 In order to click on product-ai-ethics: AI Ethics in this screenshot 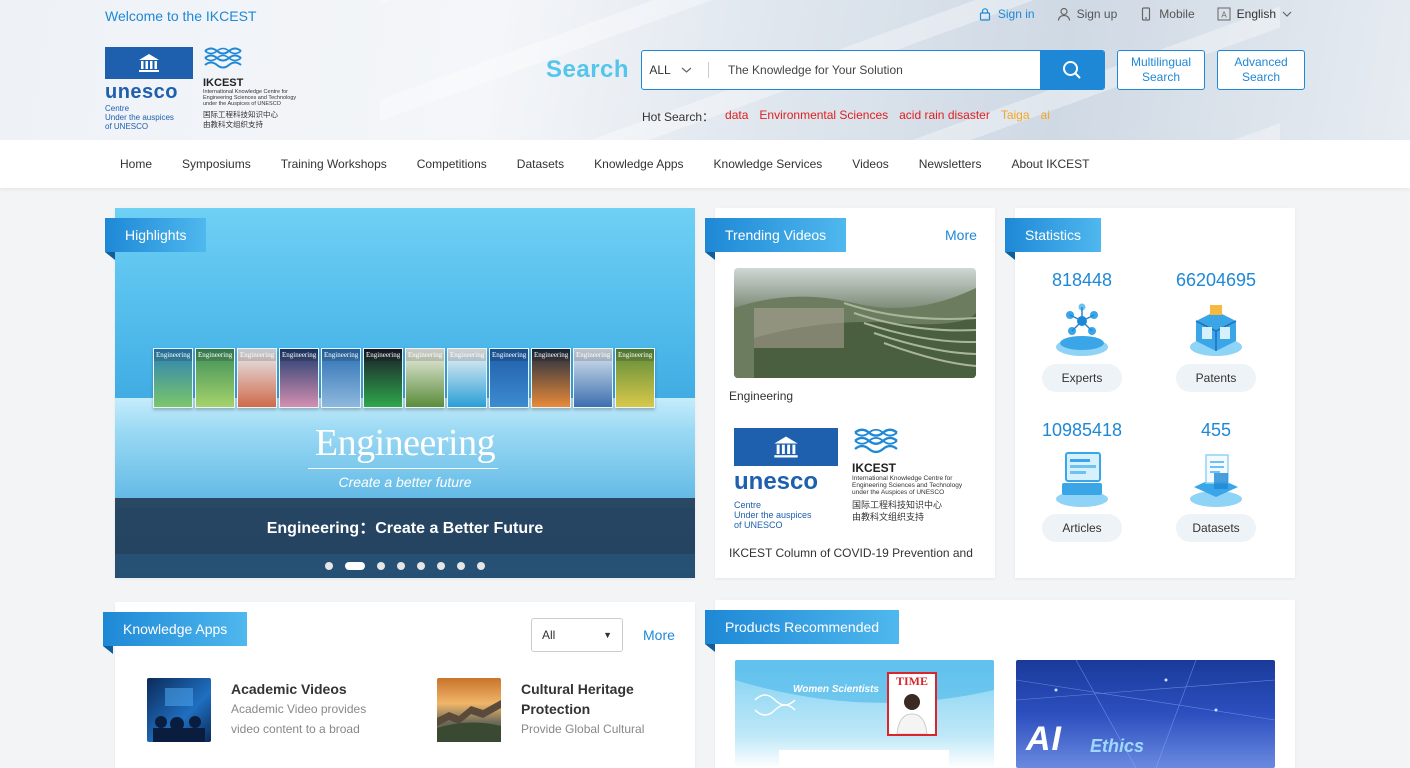, I will do `click(1145, 714)`.